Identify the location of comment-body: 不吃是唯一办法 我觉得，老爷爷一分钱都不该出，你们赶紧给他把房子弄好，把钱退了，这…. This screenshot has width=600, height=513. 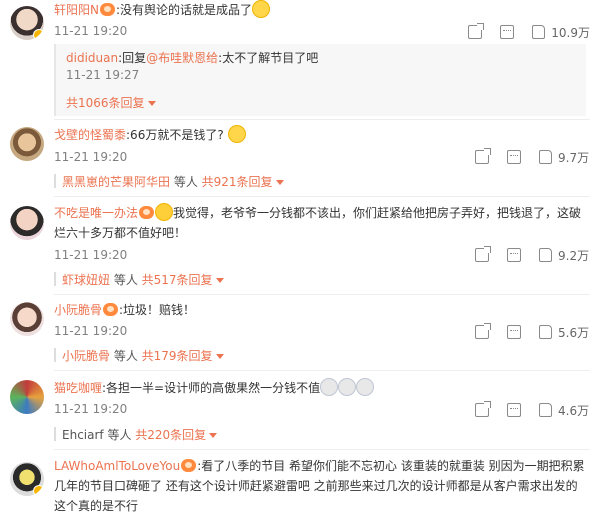
(321, 223).